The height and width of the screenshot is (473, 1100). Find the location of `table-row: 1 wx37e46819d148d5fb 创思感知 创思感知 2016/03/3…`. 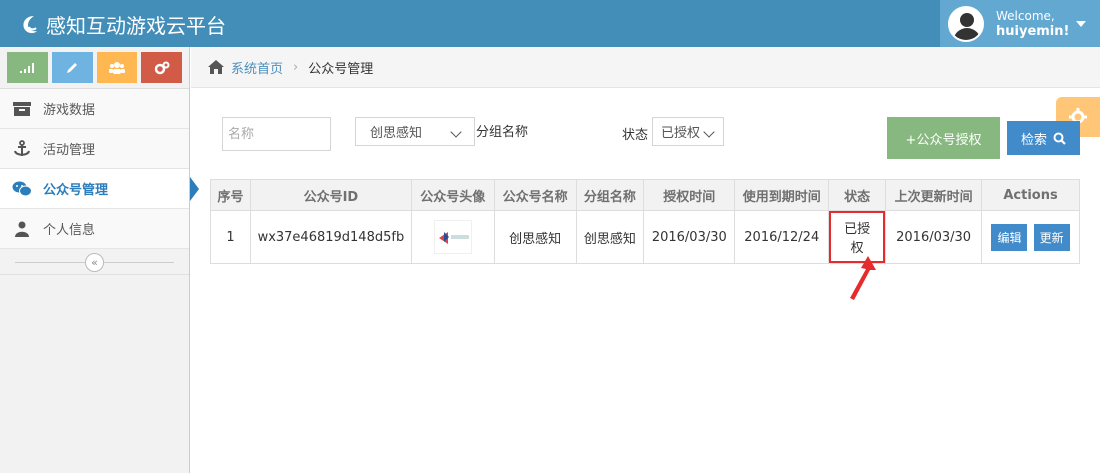

table-row: 1 wx37e46819d148d5fb 创思感知 创思感知 2016/03/3… is located at coordinates (645, 237).